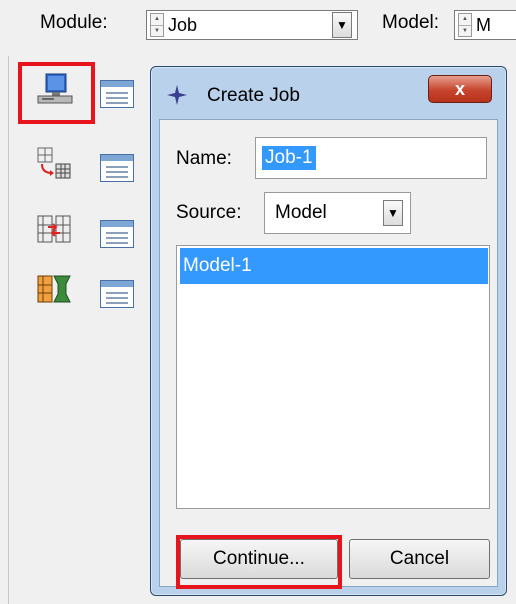 Image resolution: width=516 pixels, height=604 pixels. What do you see at coordinates (465, 25) in the screenshot?
I see `model-spin-icon: ▲ ▼` at bounding box center [465, 25].